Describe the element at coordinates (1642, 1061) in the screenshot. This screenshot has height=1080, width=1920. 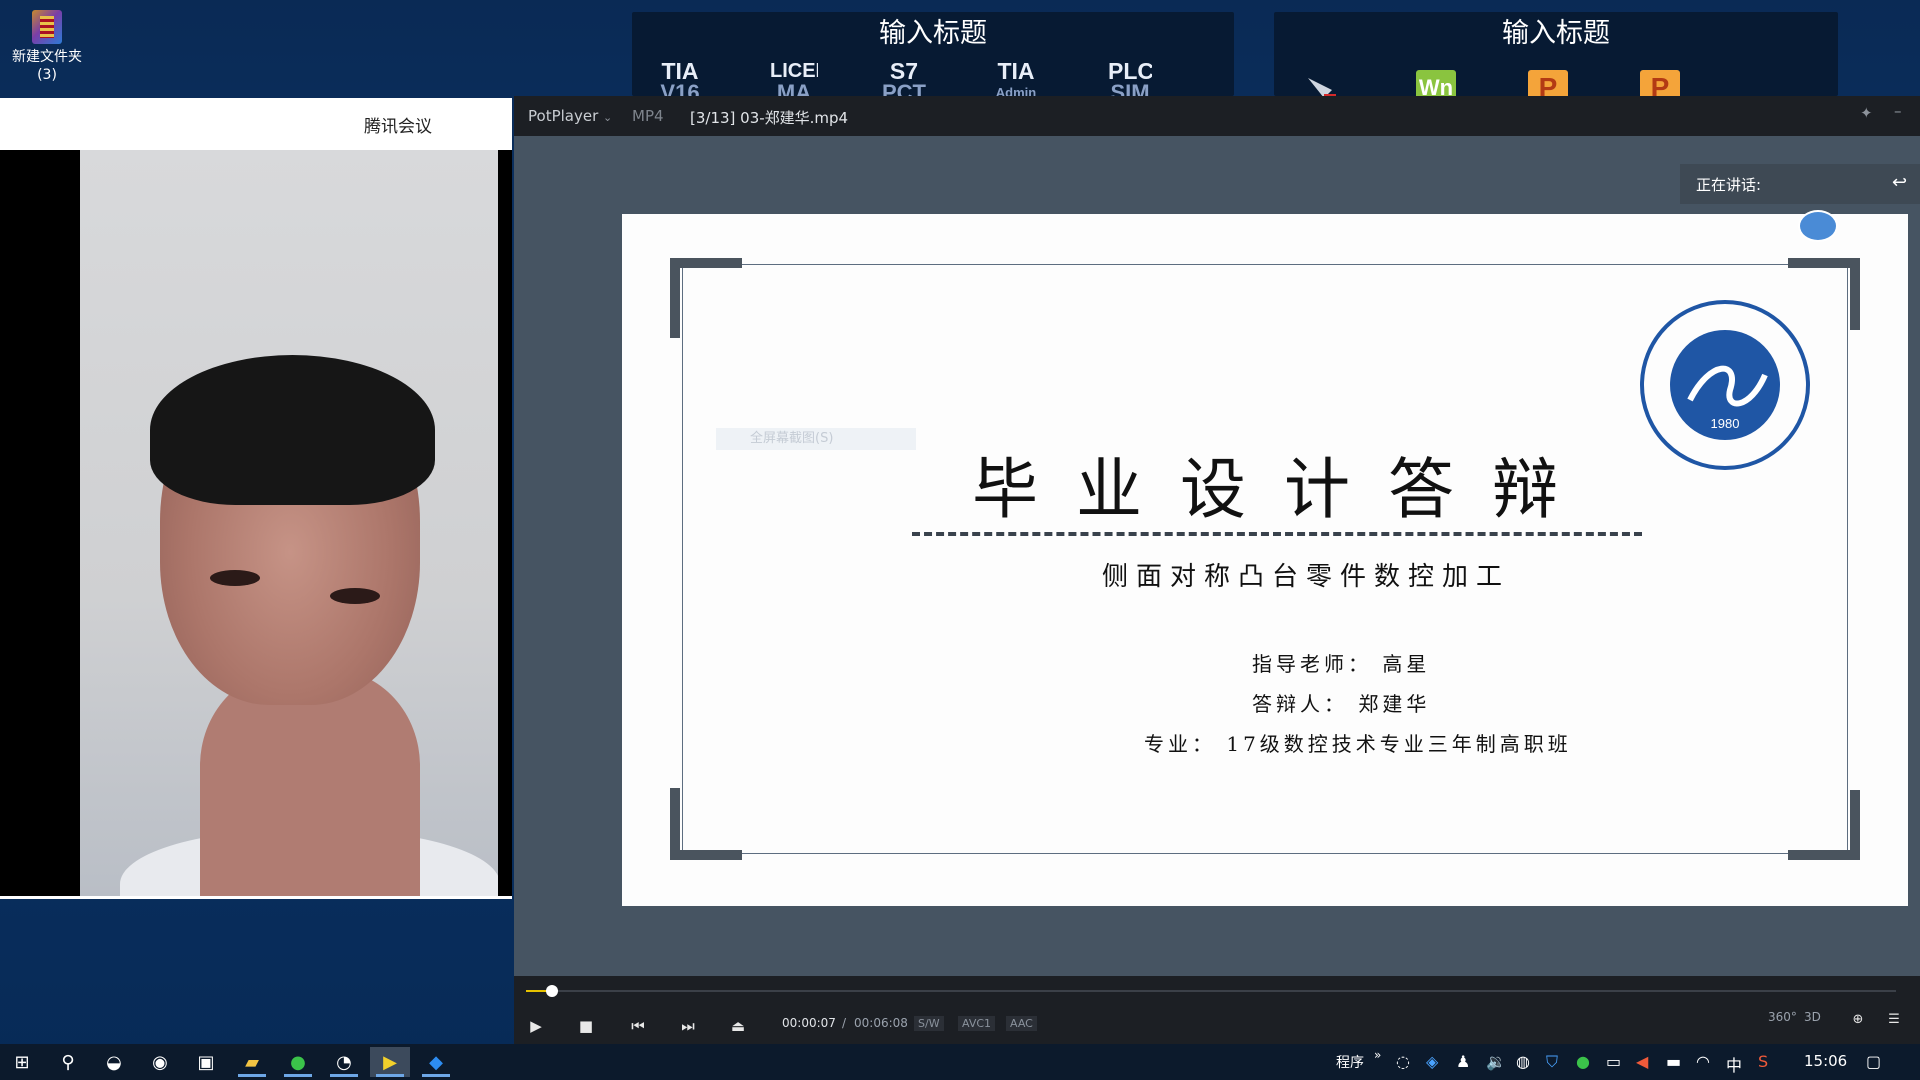
I see `speaker-icon: ◀` at that location.